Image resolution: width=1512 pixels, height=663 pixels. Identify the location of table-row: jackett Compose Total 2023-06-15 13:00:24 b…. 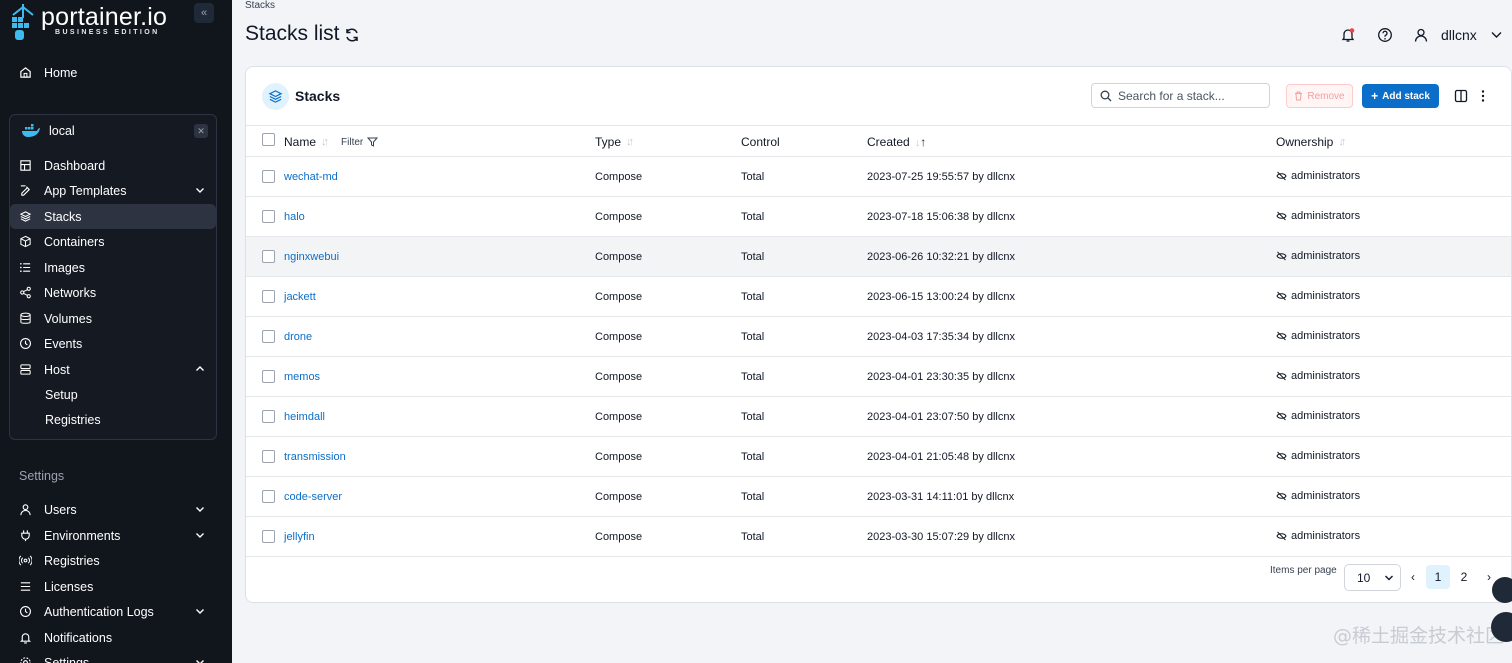
(878, 297).